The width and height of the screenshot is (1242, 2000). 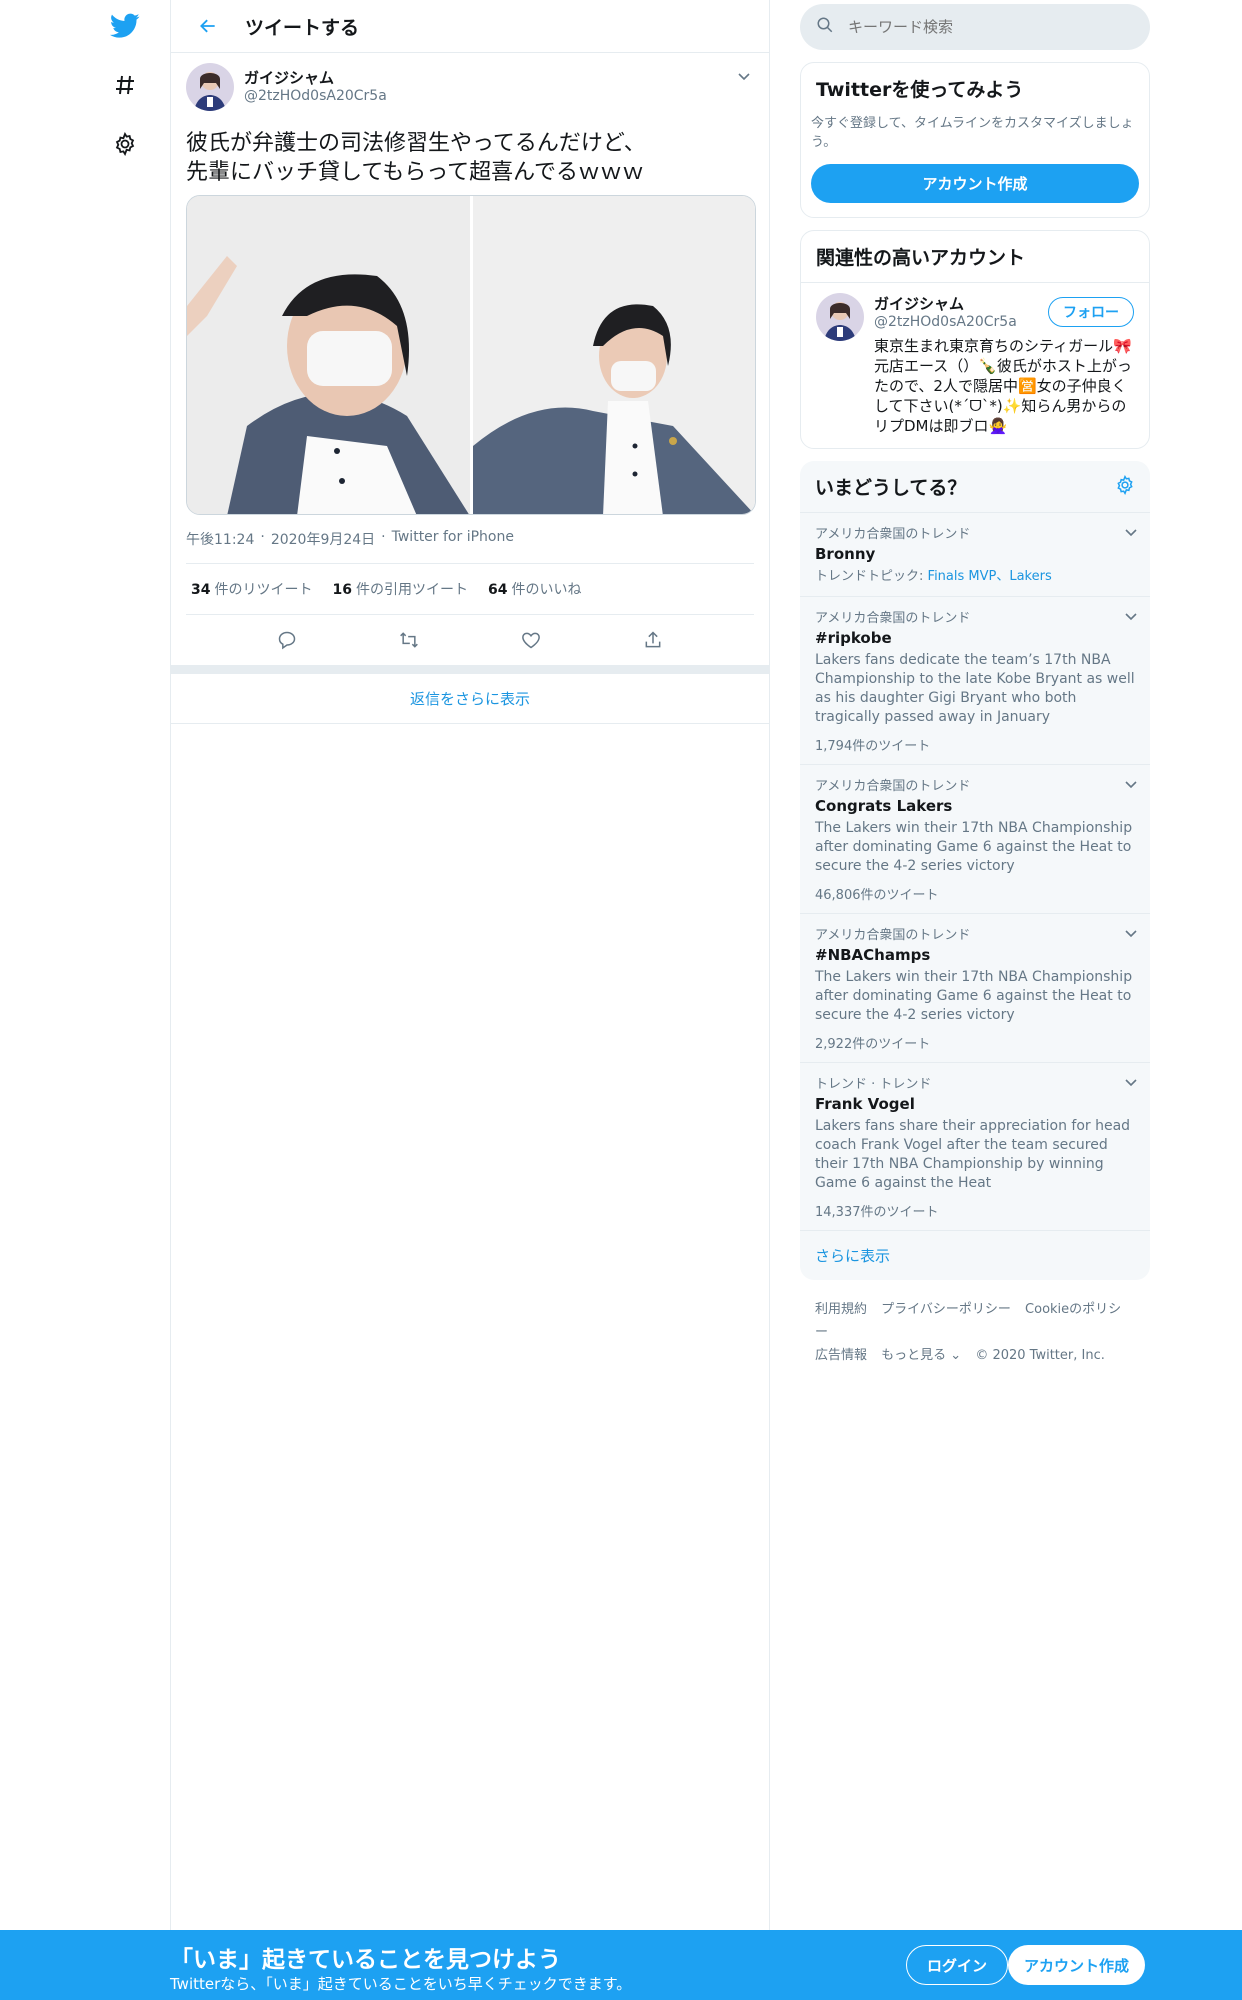 I want to click on signup-card-desc: 今すぐ登録して、タイムラインをカスタマイズしましょう。, so click(x=972, y=133).